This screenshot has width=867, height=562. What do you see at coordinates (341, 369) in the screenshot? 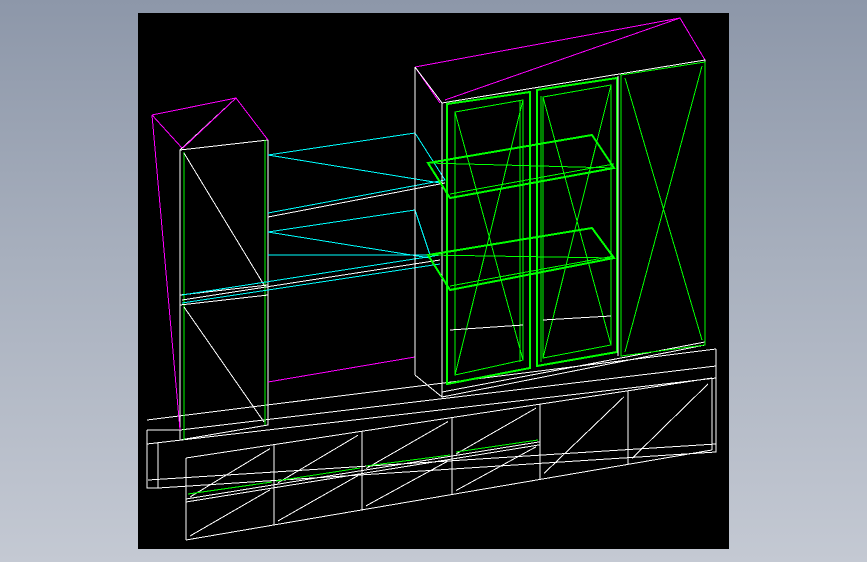
I see `back-panel-hidden` at bounding box center [341, 369].